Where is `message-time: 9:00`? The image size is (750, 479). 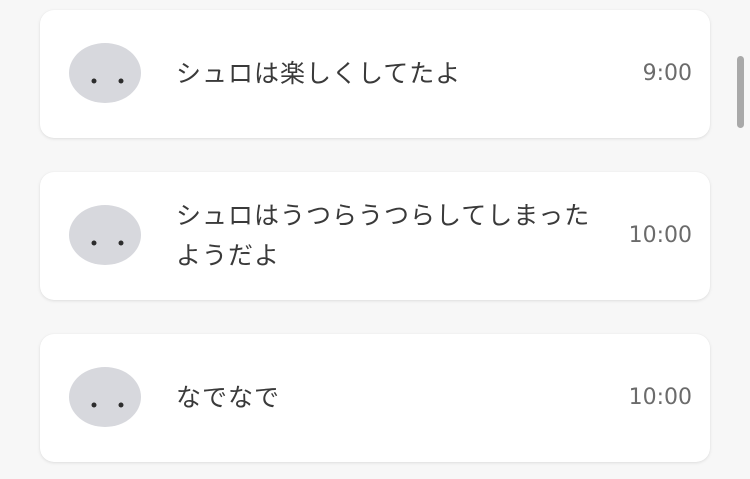
message-time: 9:00 is located at coordinates (667, 73).